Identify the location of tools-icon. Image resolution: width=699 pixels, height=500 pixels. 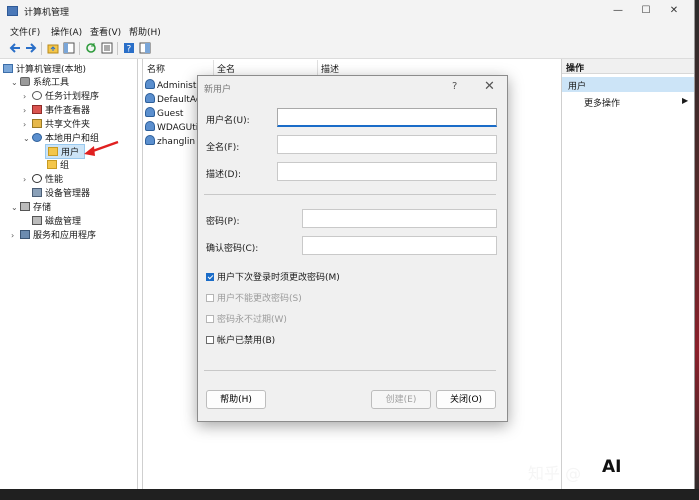
(25, 81).